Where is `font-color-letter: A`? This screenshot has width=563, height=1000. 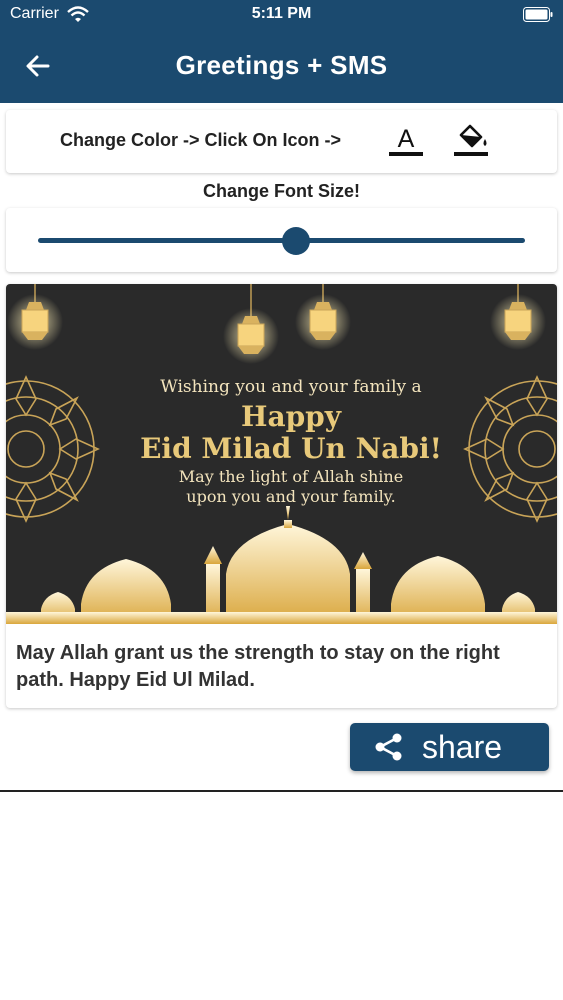
font-color-letter: A is located at coordinates (406, 139).